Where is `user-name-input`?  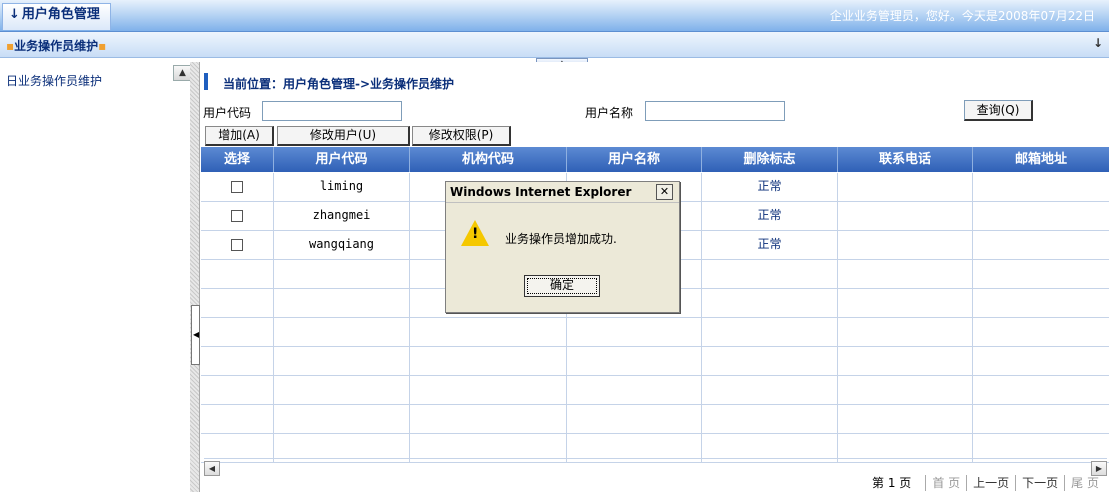
user-name-input is located at coordinates (715, 111).